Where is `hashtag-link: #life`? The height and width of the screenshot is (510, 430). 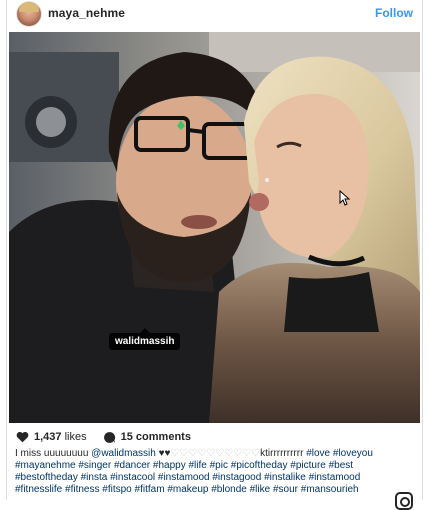 hashtag-link: #life is located at coordinates (197, 465).